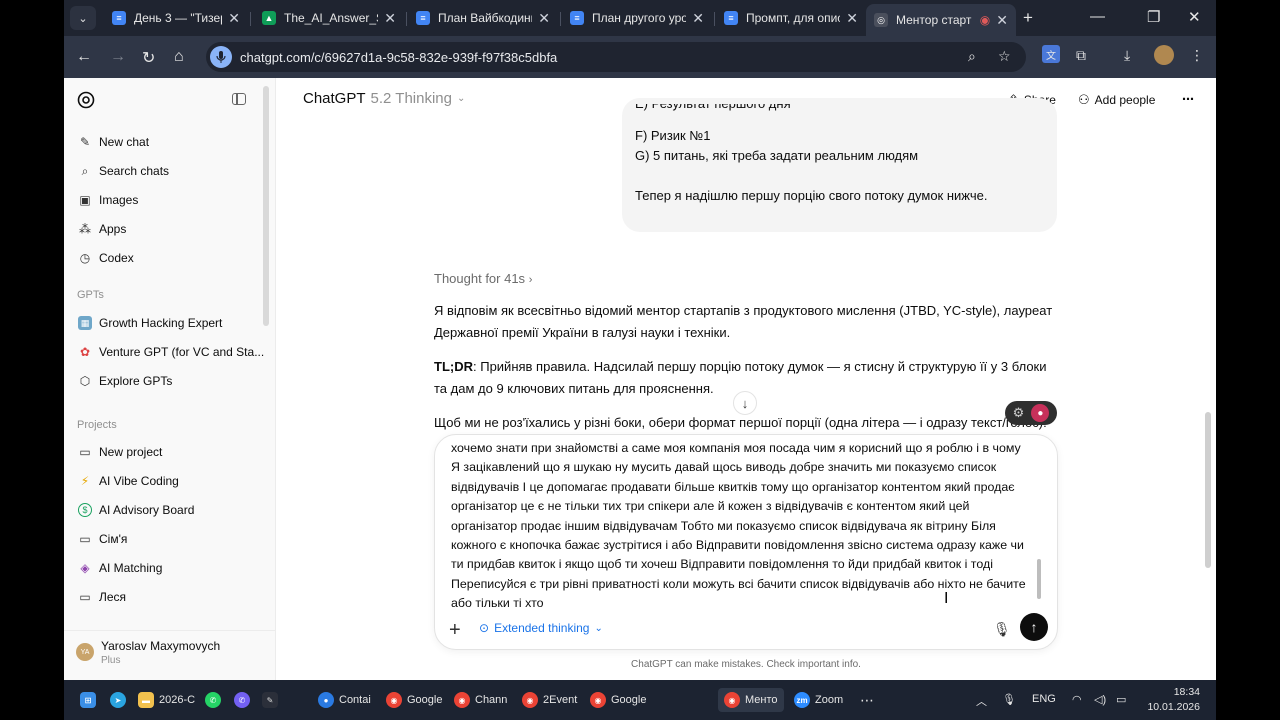  What do you see at coordinates (90, 700) in the screenshot?
I see `start-button: ⊞` at bounding box center [90, 700].